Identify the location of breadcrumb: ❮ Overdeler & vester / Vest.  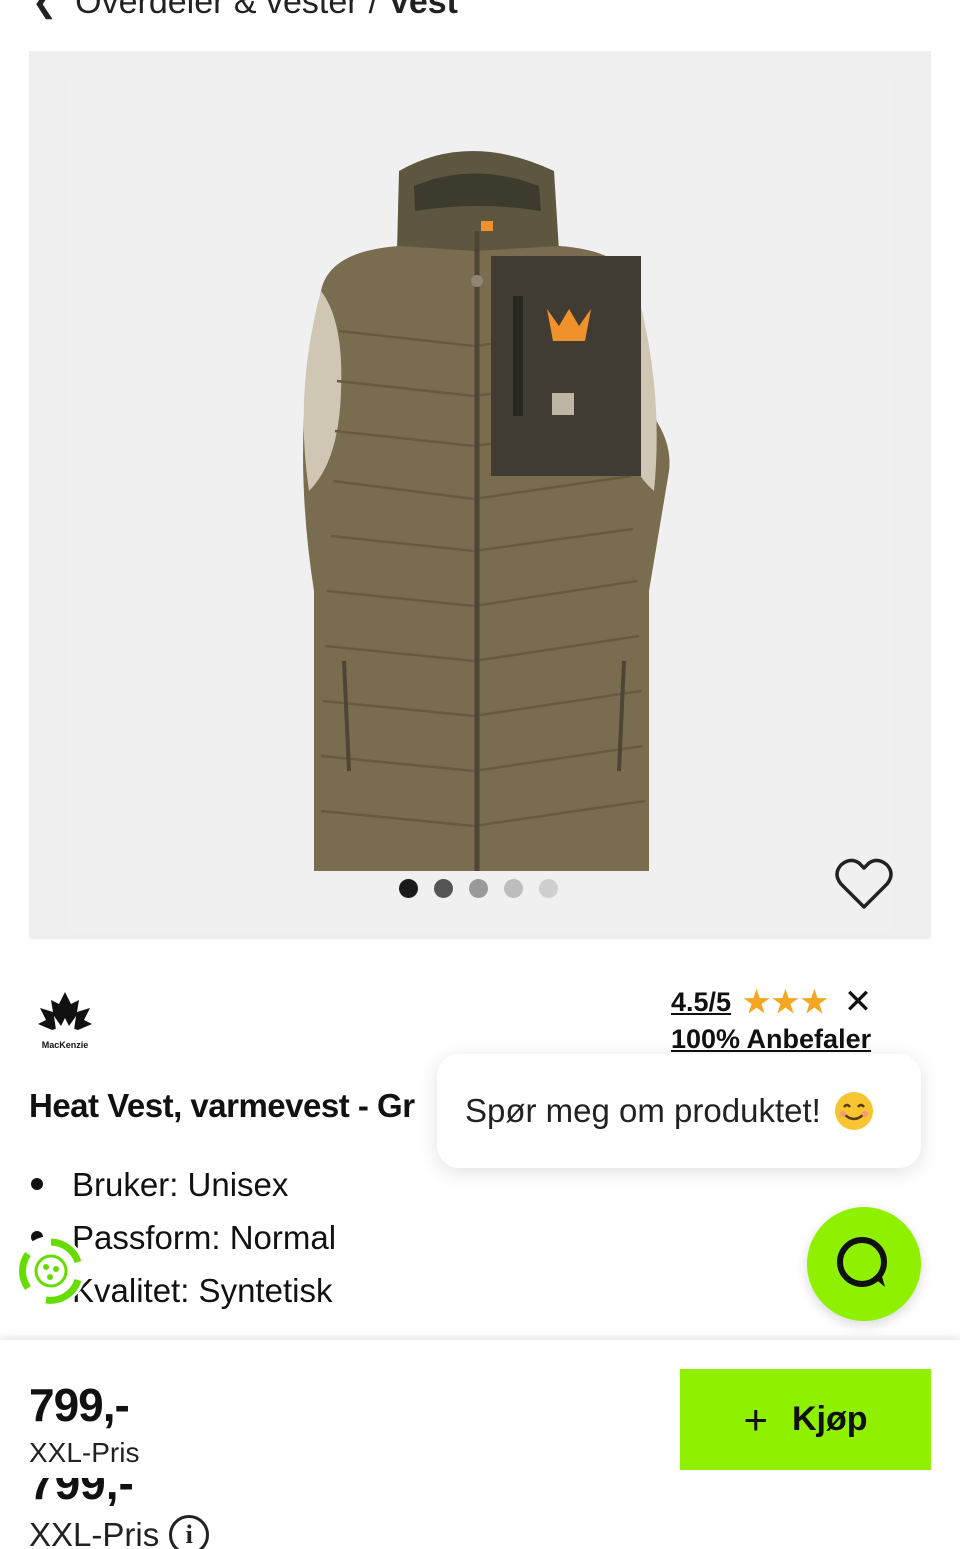
(245, 11).